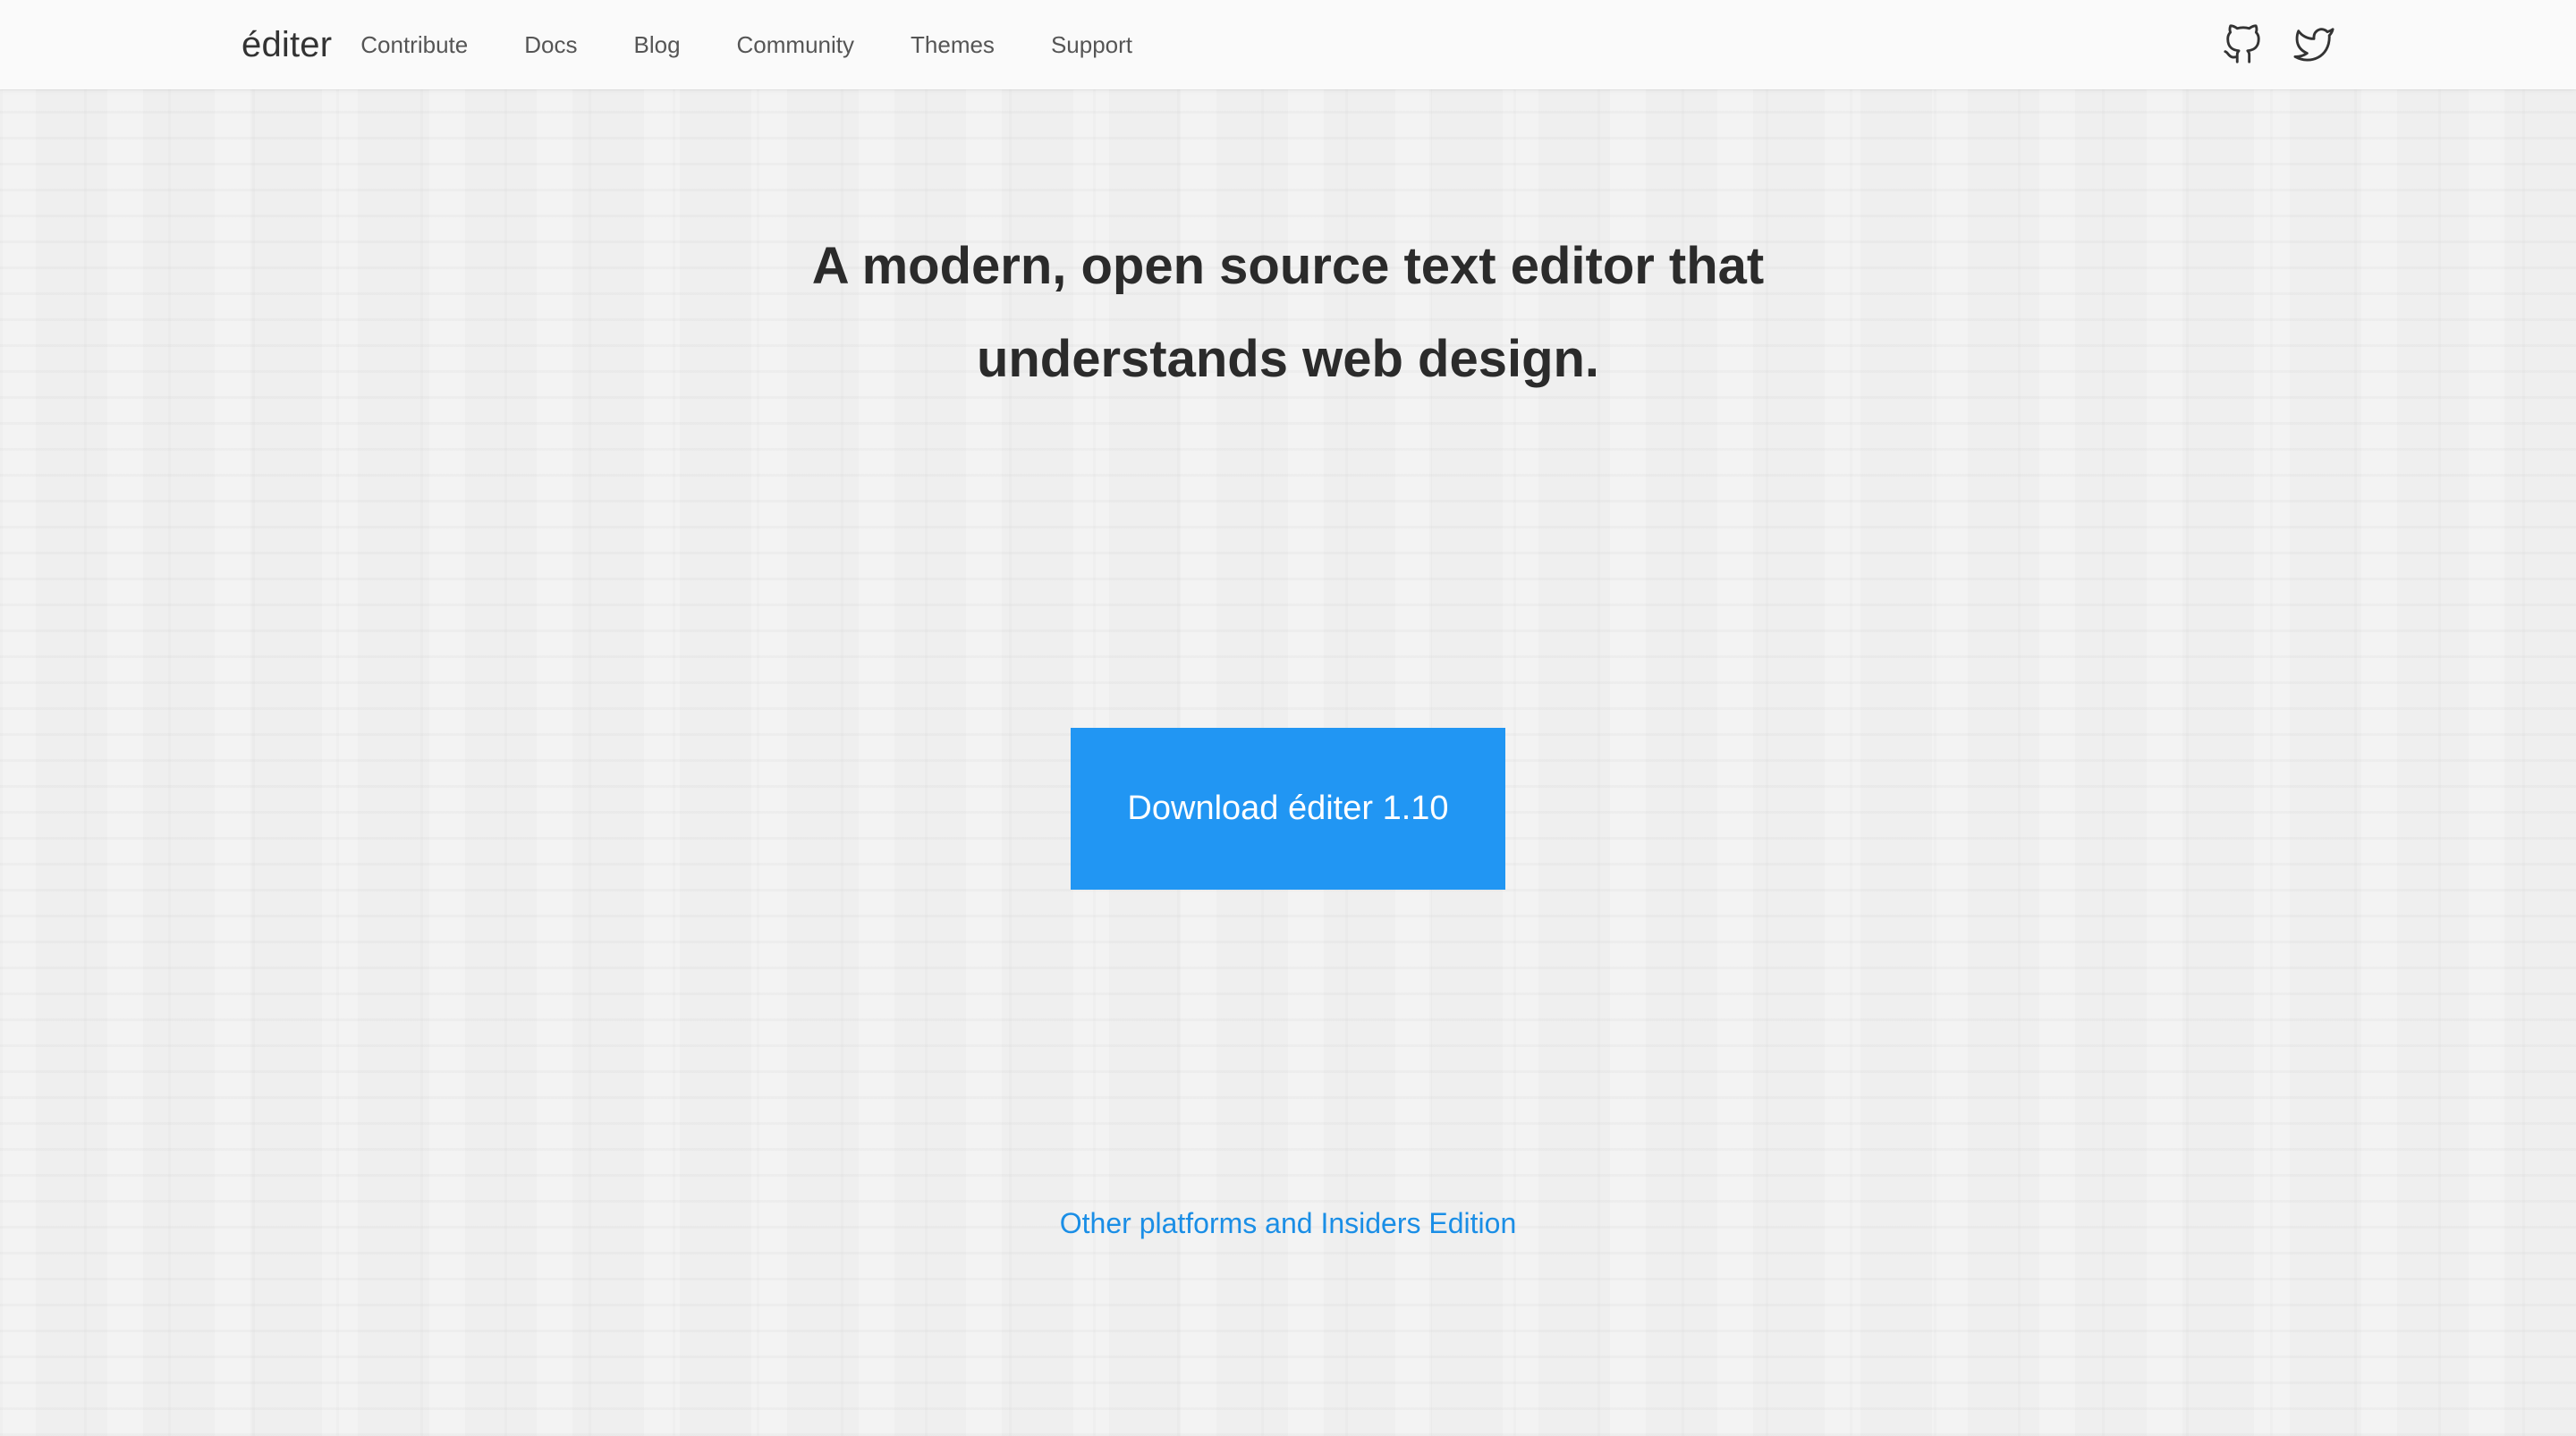 Image resolution: width=2576 pixels, height=1436 pixels. Describe the element at coordinates (1288, 1223) in the screenshot. I see `other-platforms-link: Other platforms and Insiders Edition` at that location.